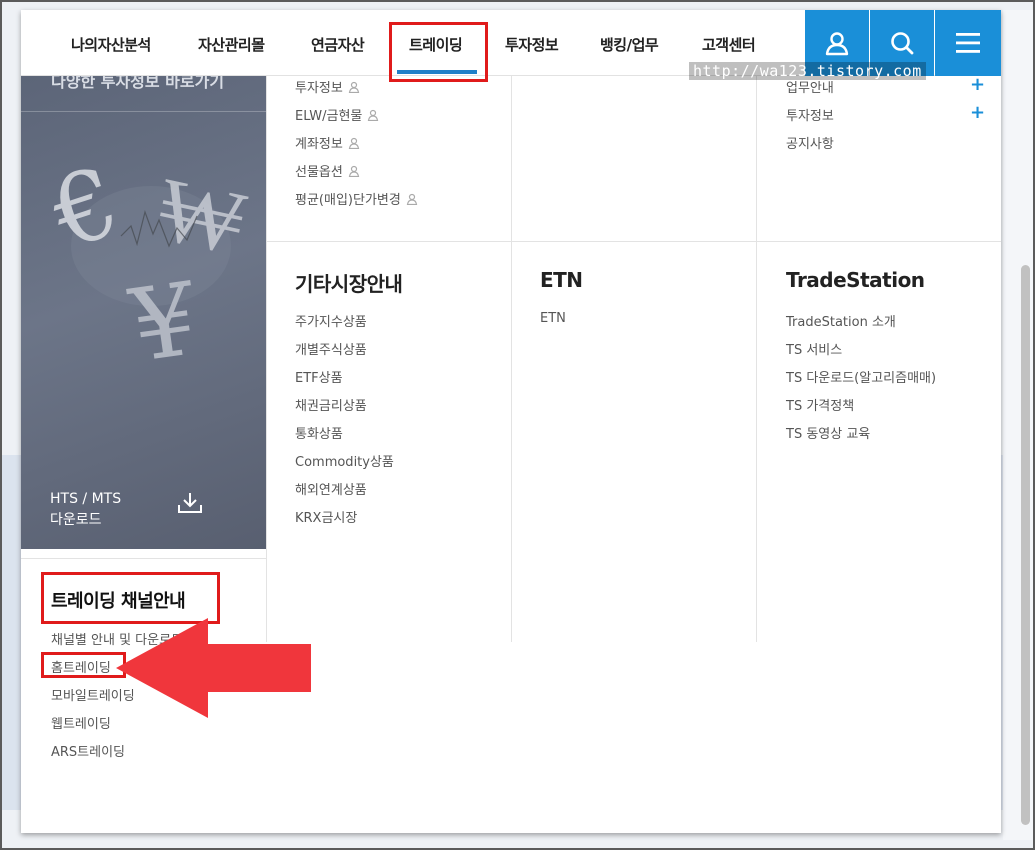  I want to click on menu-item-ts-intro: TradeStation 소개, so click(841, 320).